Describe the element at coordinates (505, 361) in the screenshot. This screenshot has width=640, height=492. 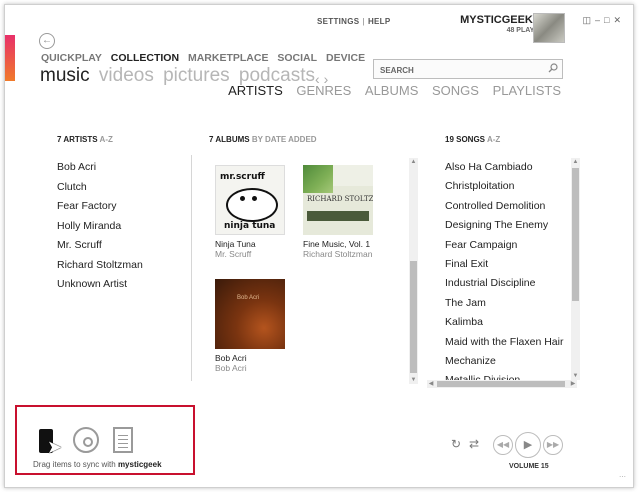
I see `list-item: Mechanize` at that location.